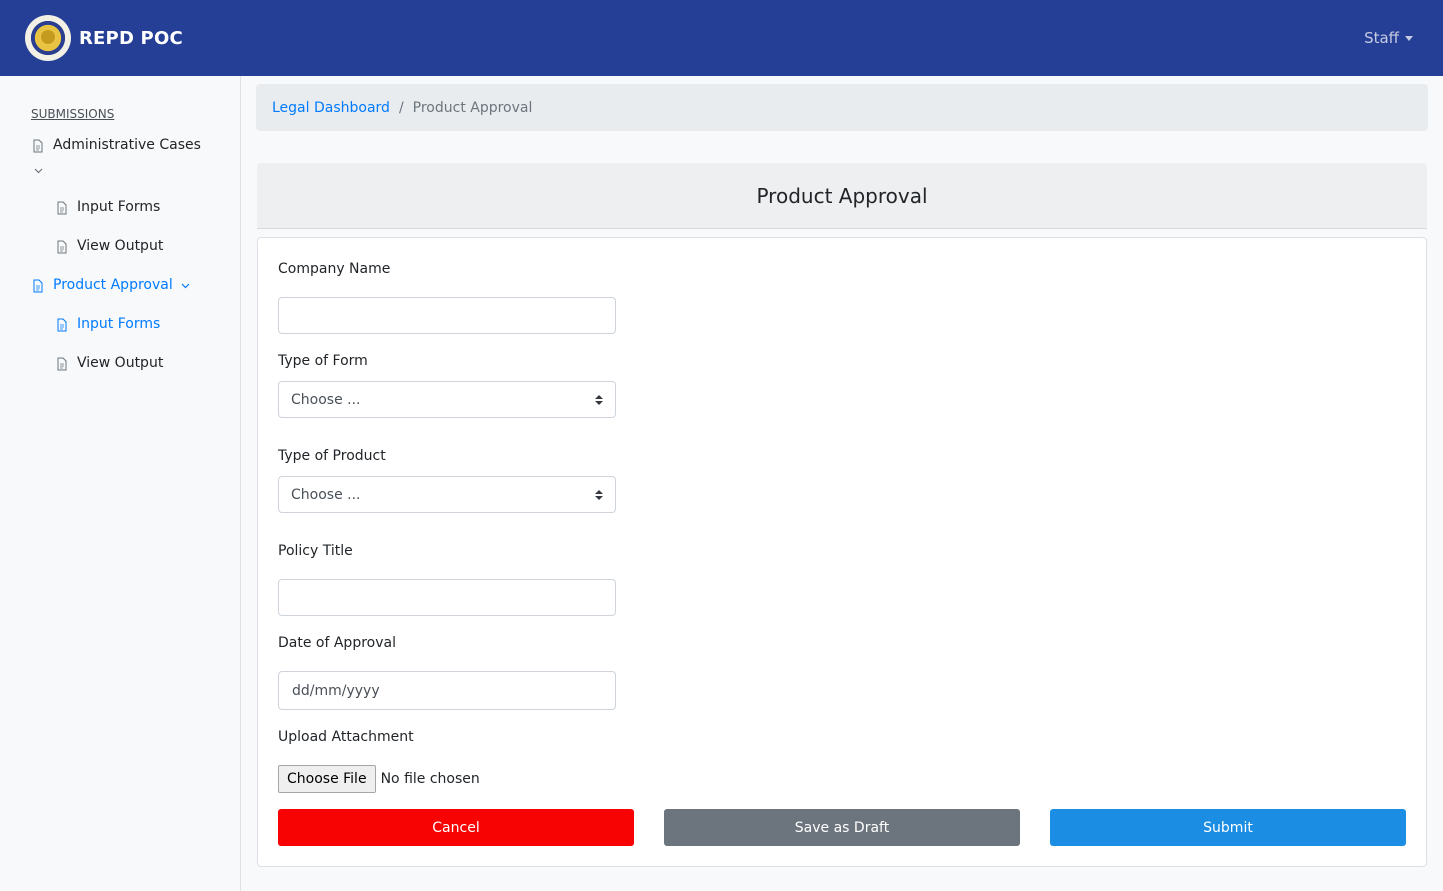  What do you see at coordinates (842, 107) in the screenshot?
I see `breadcrumb: Legal Dashboard / Product Approval` at bounding box center [842, 107].